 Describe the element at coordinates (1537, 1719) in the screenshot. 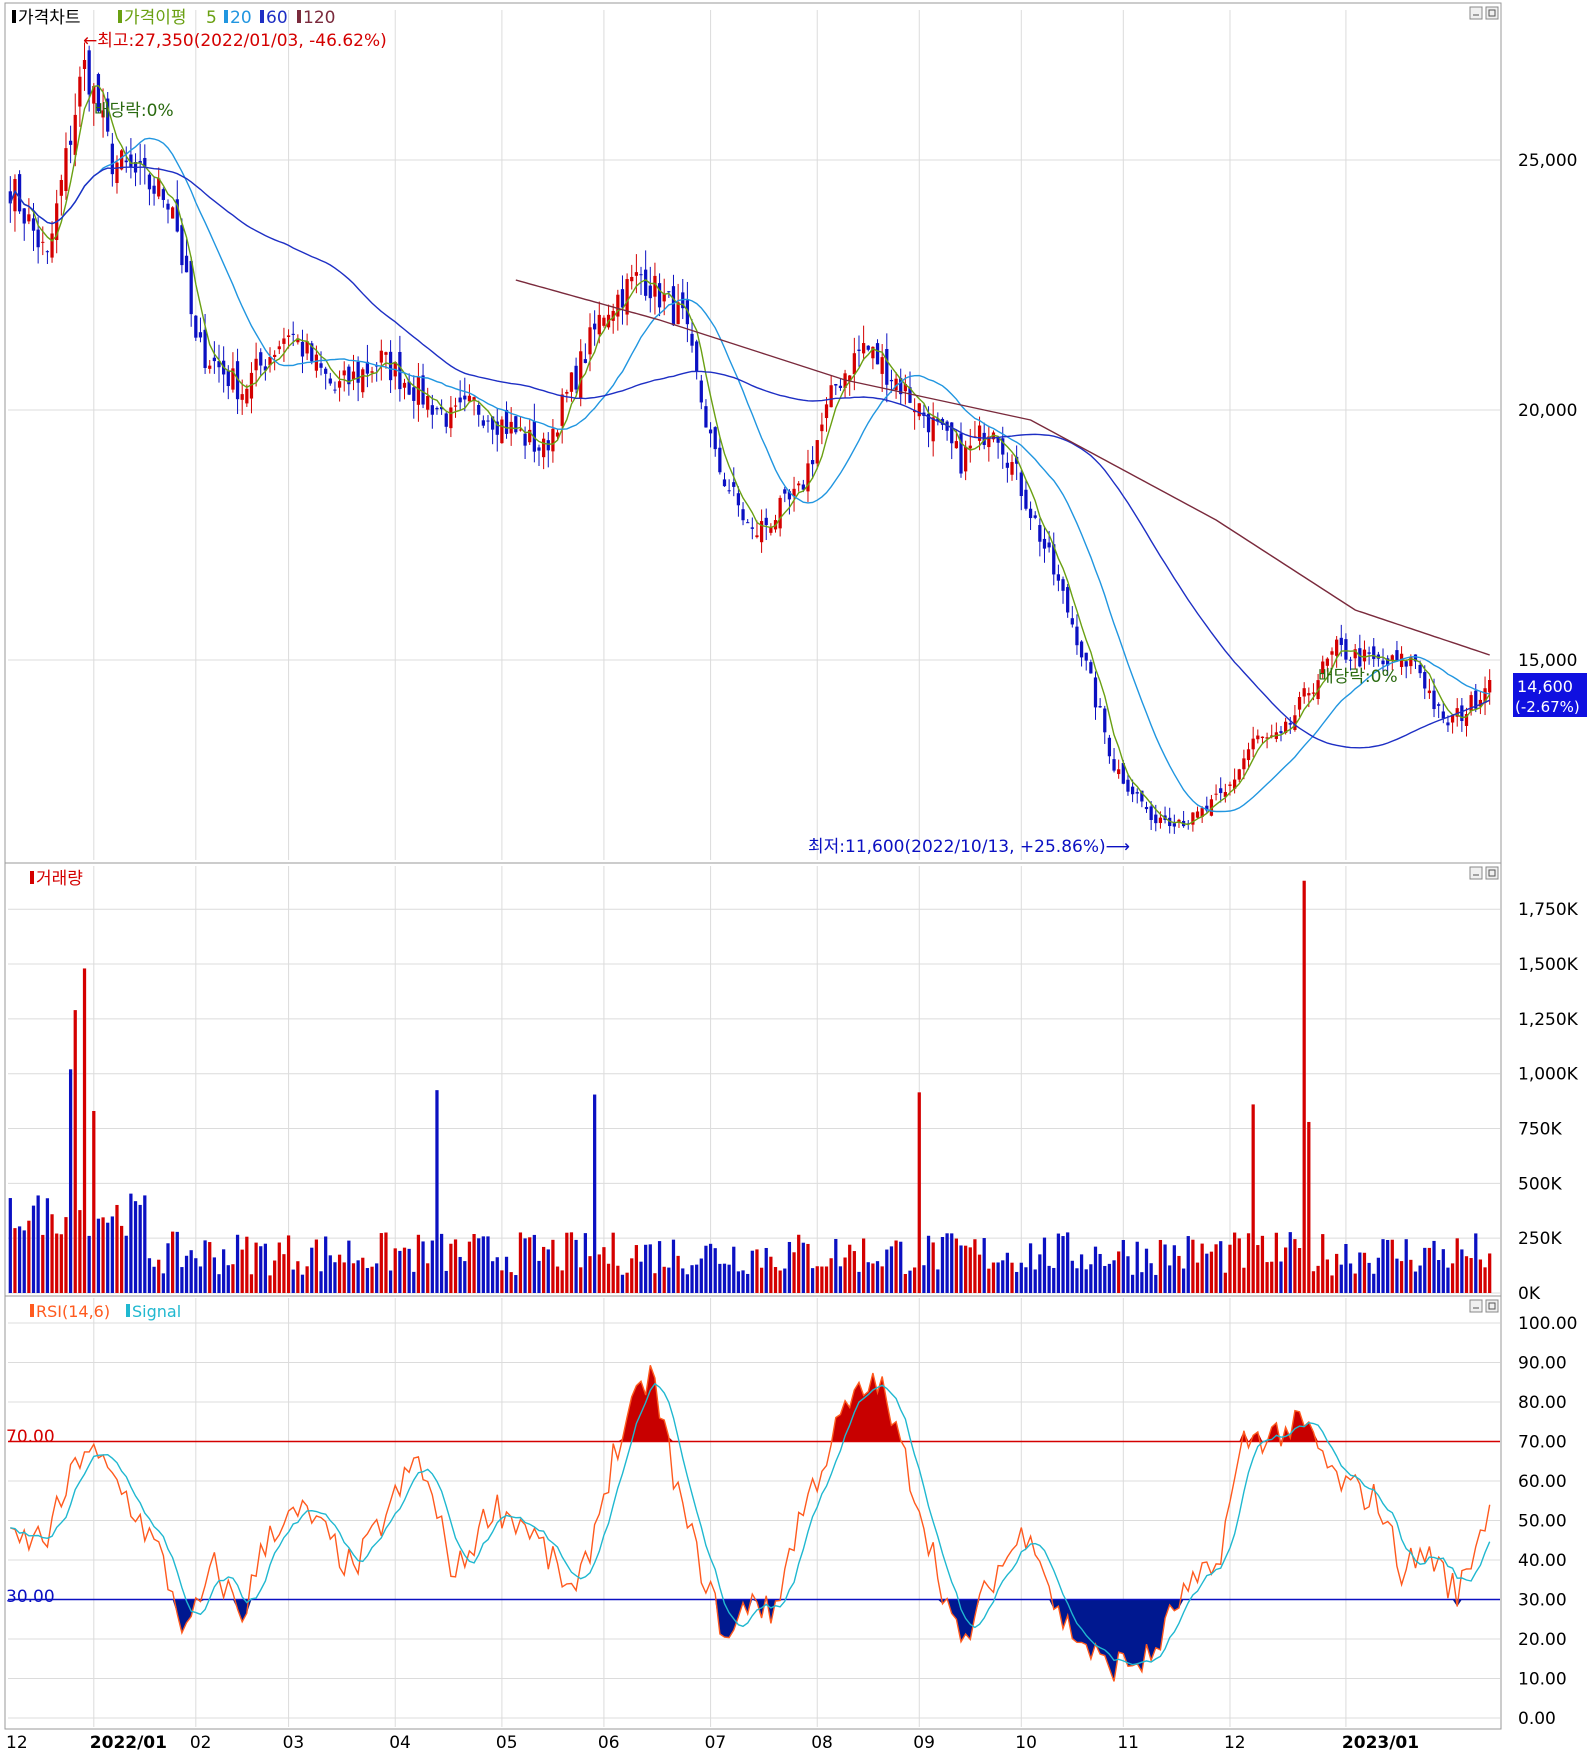

I see `rsi-y-tick: 0.00` at that location.